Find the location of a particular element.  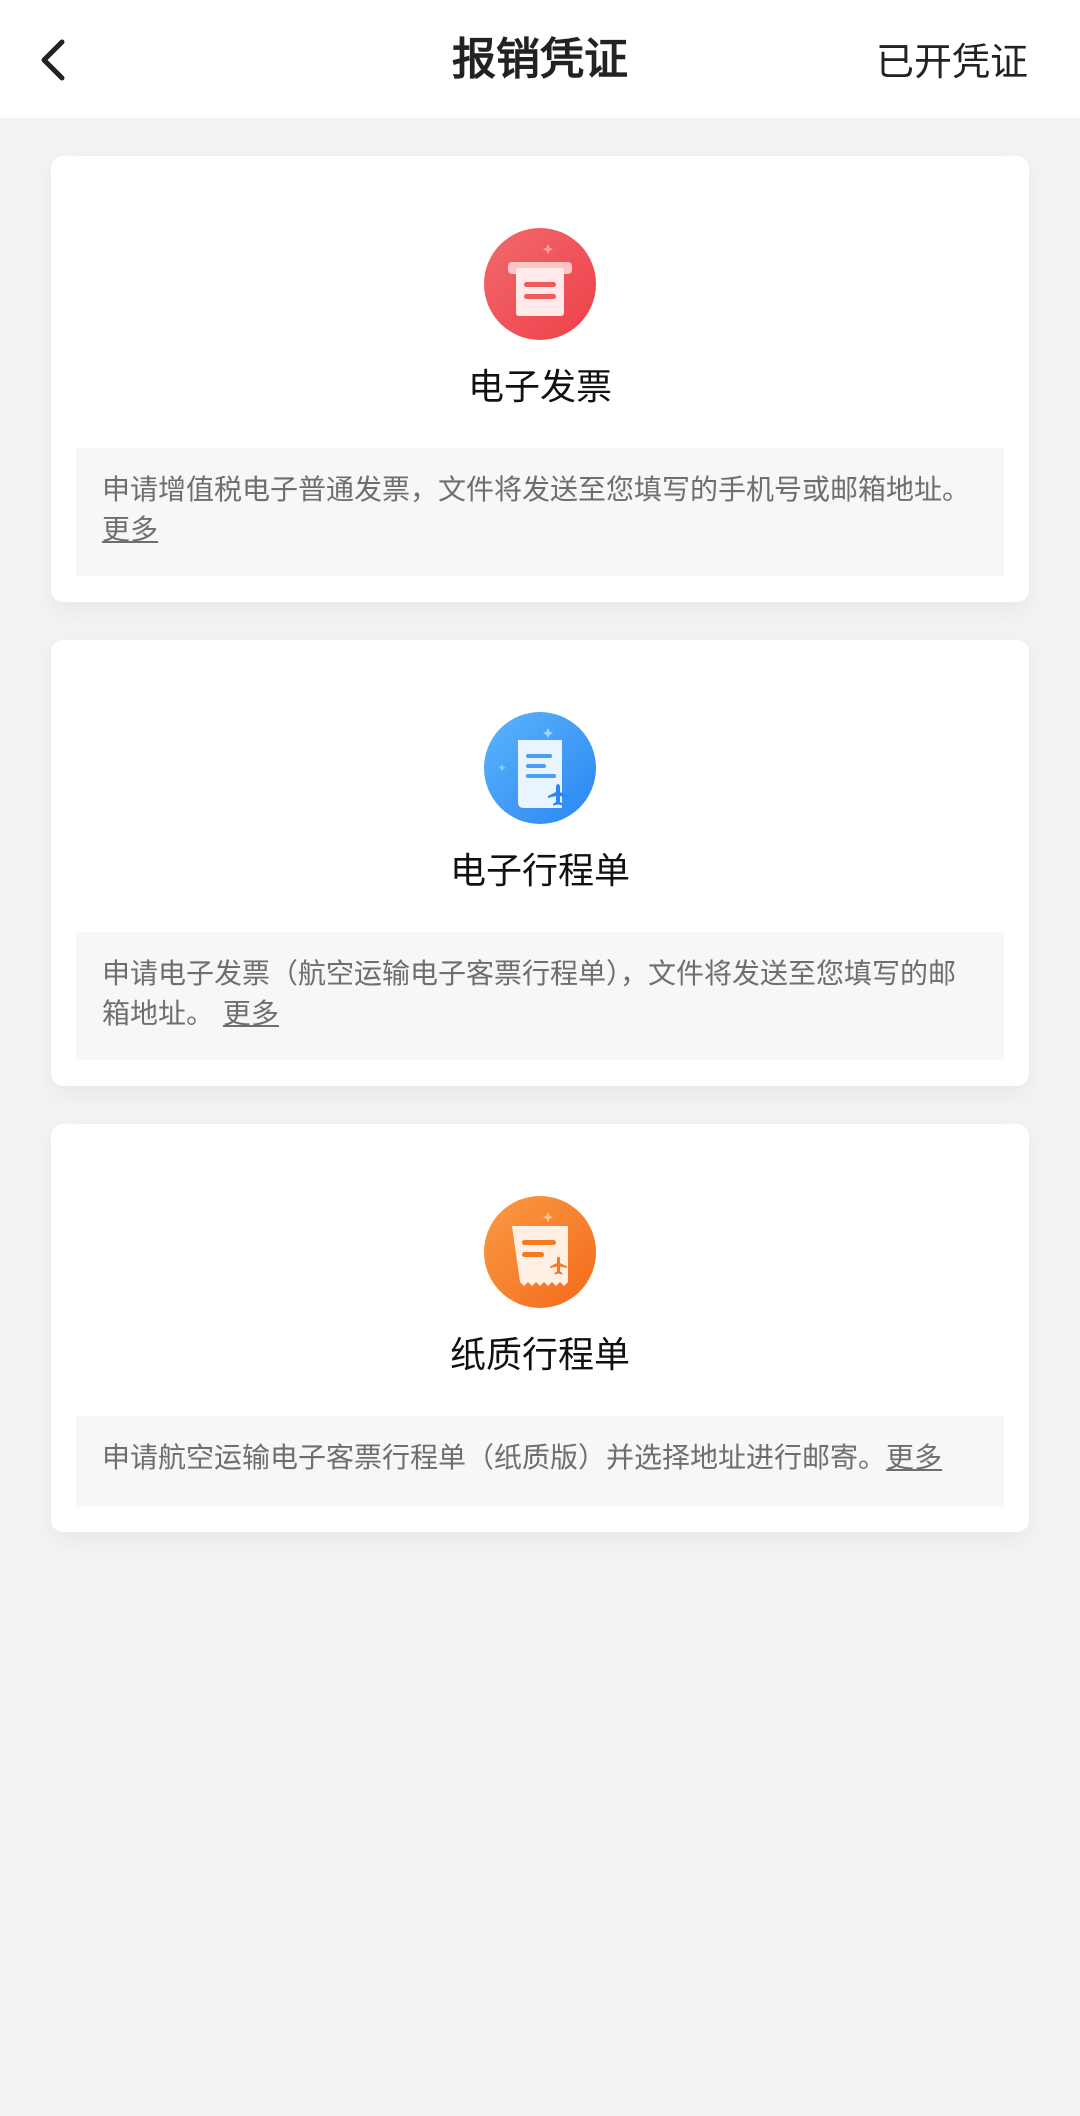

itinerary-document-icon is located at coordinates (540, 768).